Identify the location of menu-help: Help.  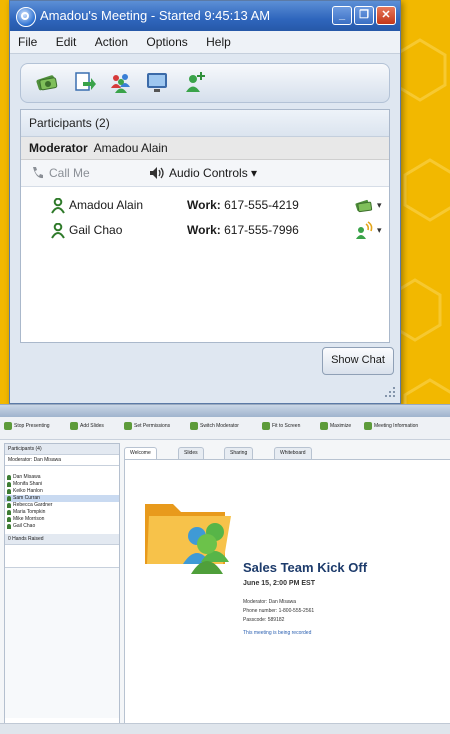
(218, 42).